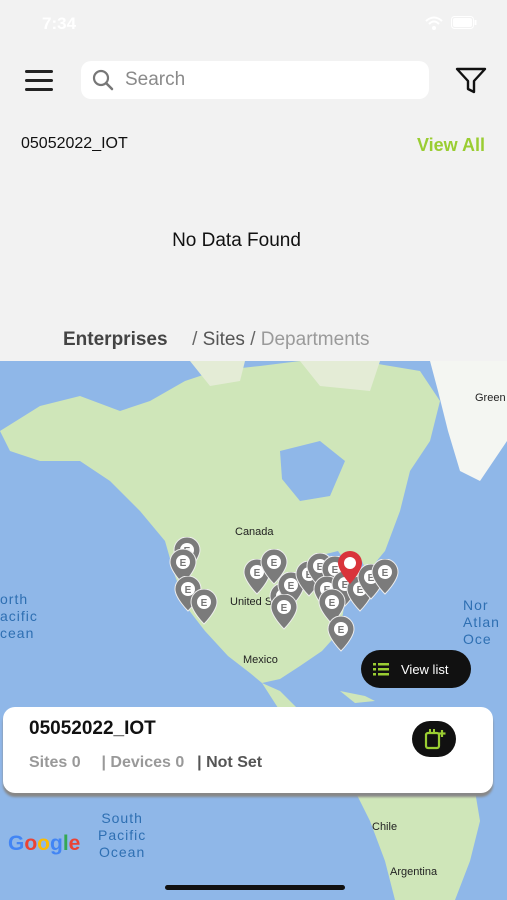  What do you see at coordinates (255, 887) in the screenshot?
I see `home-indicator` at bounding box center [255, 887].